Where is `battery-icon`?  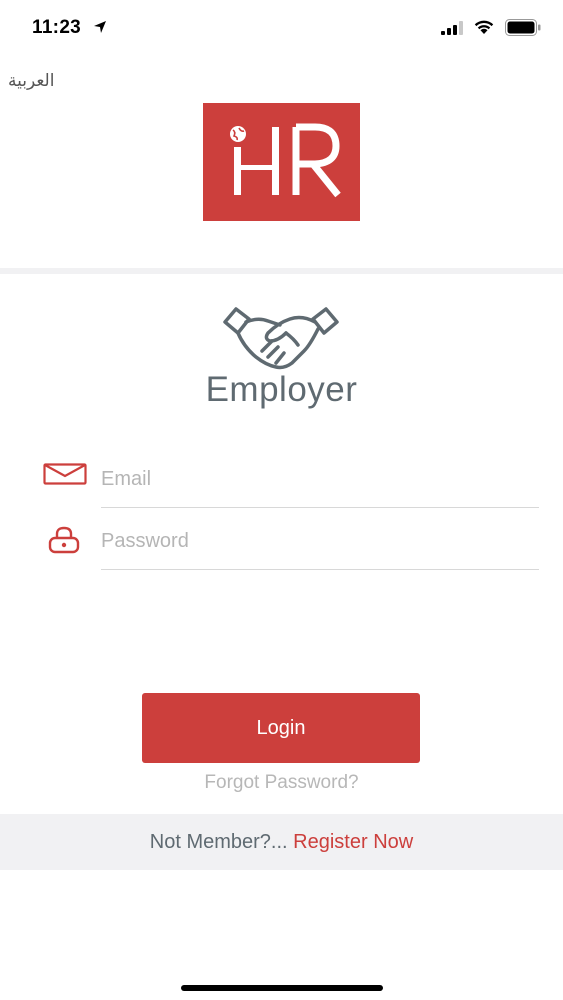 battery-icon is located at coordinates (523, 27).